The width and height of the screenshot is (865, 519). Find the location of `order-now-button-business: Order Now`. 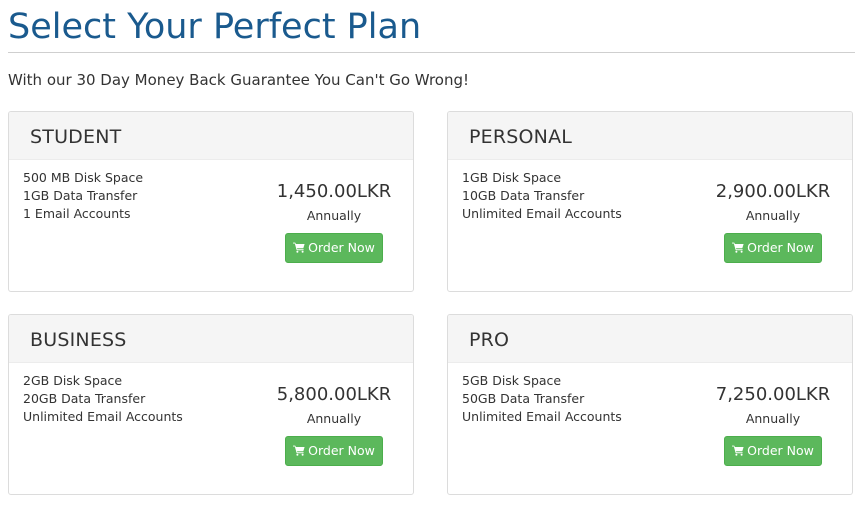

order-now-button-business: Order Now is located at coordinates (334, 451).